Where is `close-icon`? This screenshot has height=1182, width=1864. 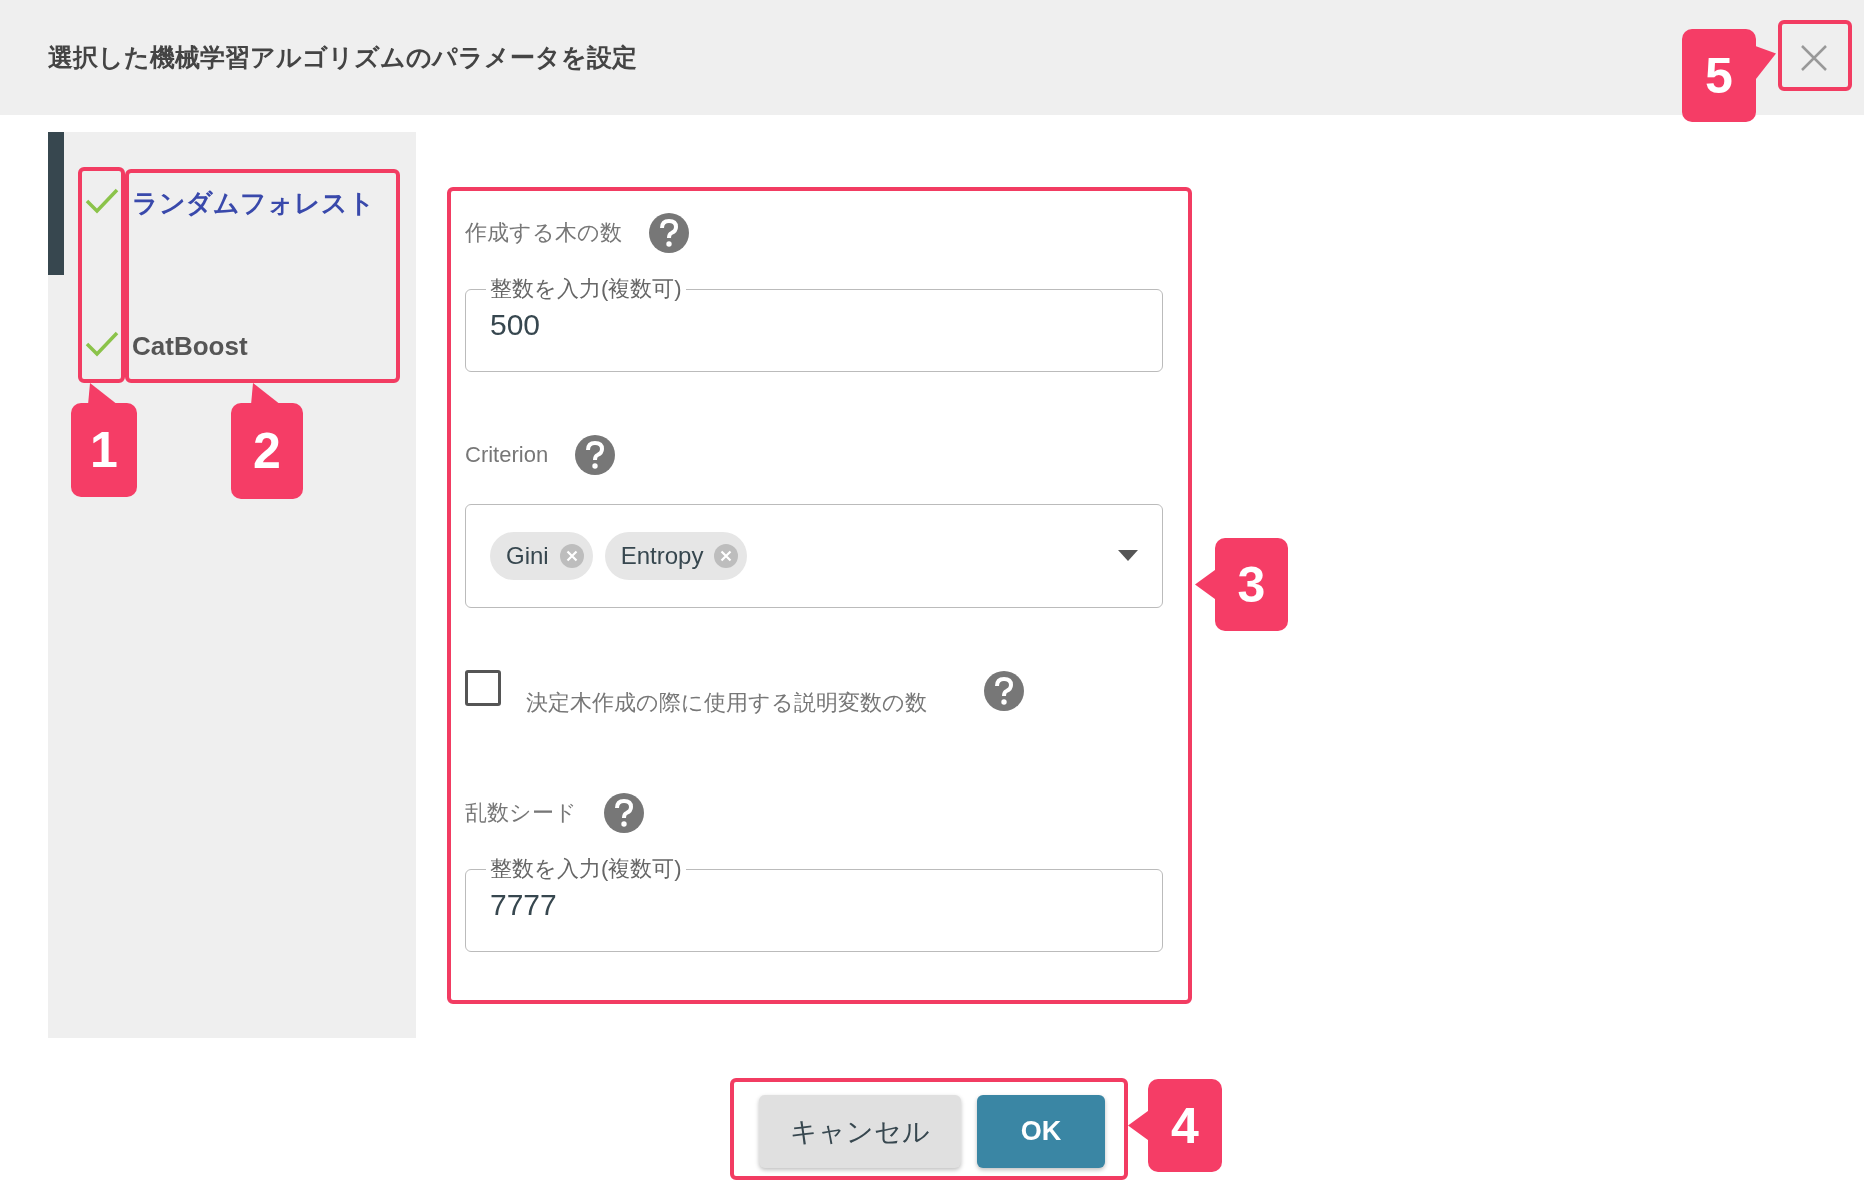 close-icon is located at coordinates (1814, 57).